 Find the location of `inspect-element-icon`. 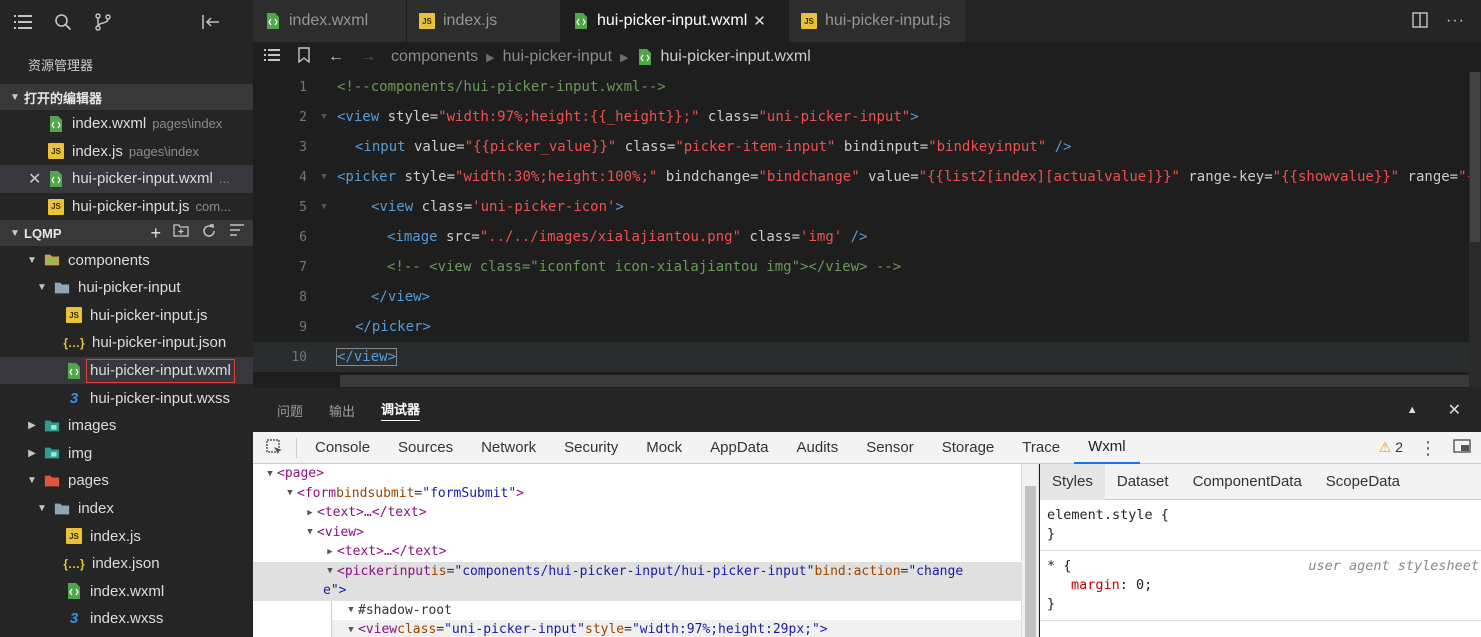

inspect-element-icon is located at coordinates (275, 447).